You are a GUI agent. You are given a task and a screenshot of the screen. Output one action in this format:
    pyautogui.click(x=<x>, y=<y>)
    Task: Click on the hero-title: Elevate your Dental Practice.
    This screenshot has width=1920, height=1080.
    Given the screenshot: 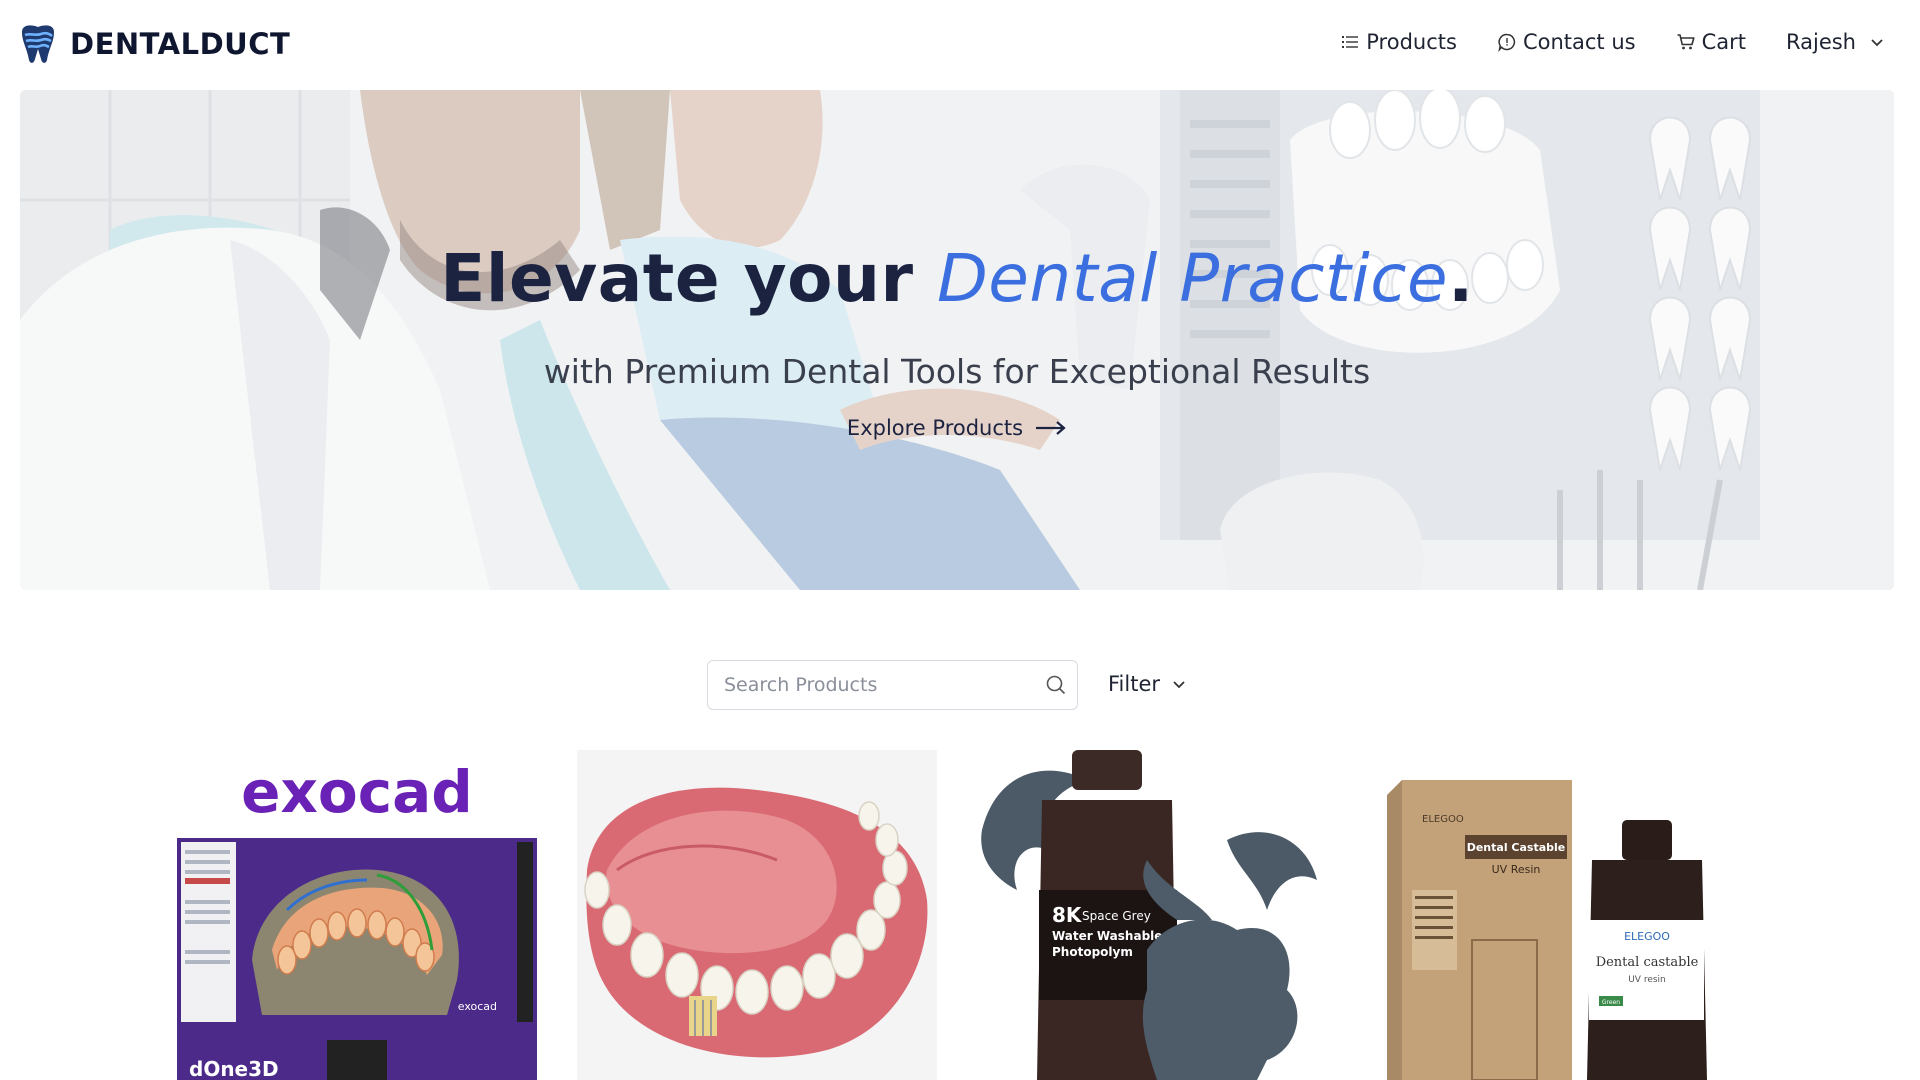 What is the action you would take?
    pyautogui.click(x=957, y=278)
    